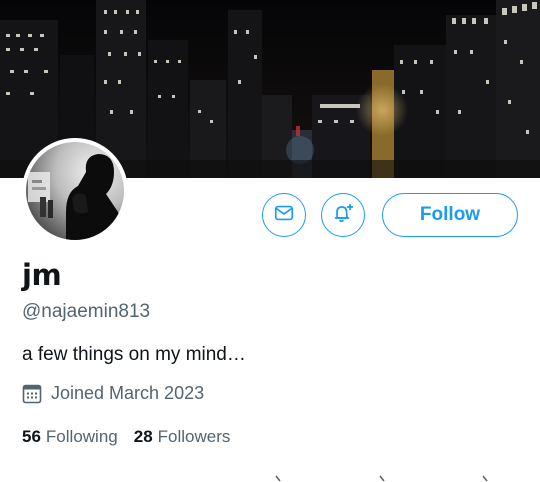 The width and height of the screenshot is (540, 482). I want to click on avatar-photo, so click(75, 191).